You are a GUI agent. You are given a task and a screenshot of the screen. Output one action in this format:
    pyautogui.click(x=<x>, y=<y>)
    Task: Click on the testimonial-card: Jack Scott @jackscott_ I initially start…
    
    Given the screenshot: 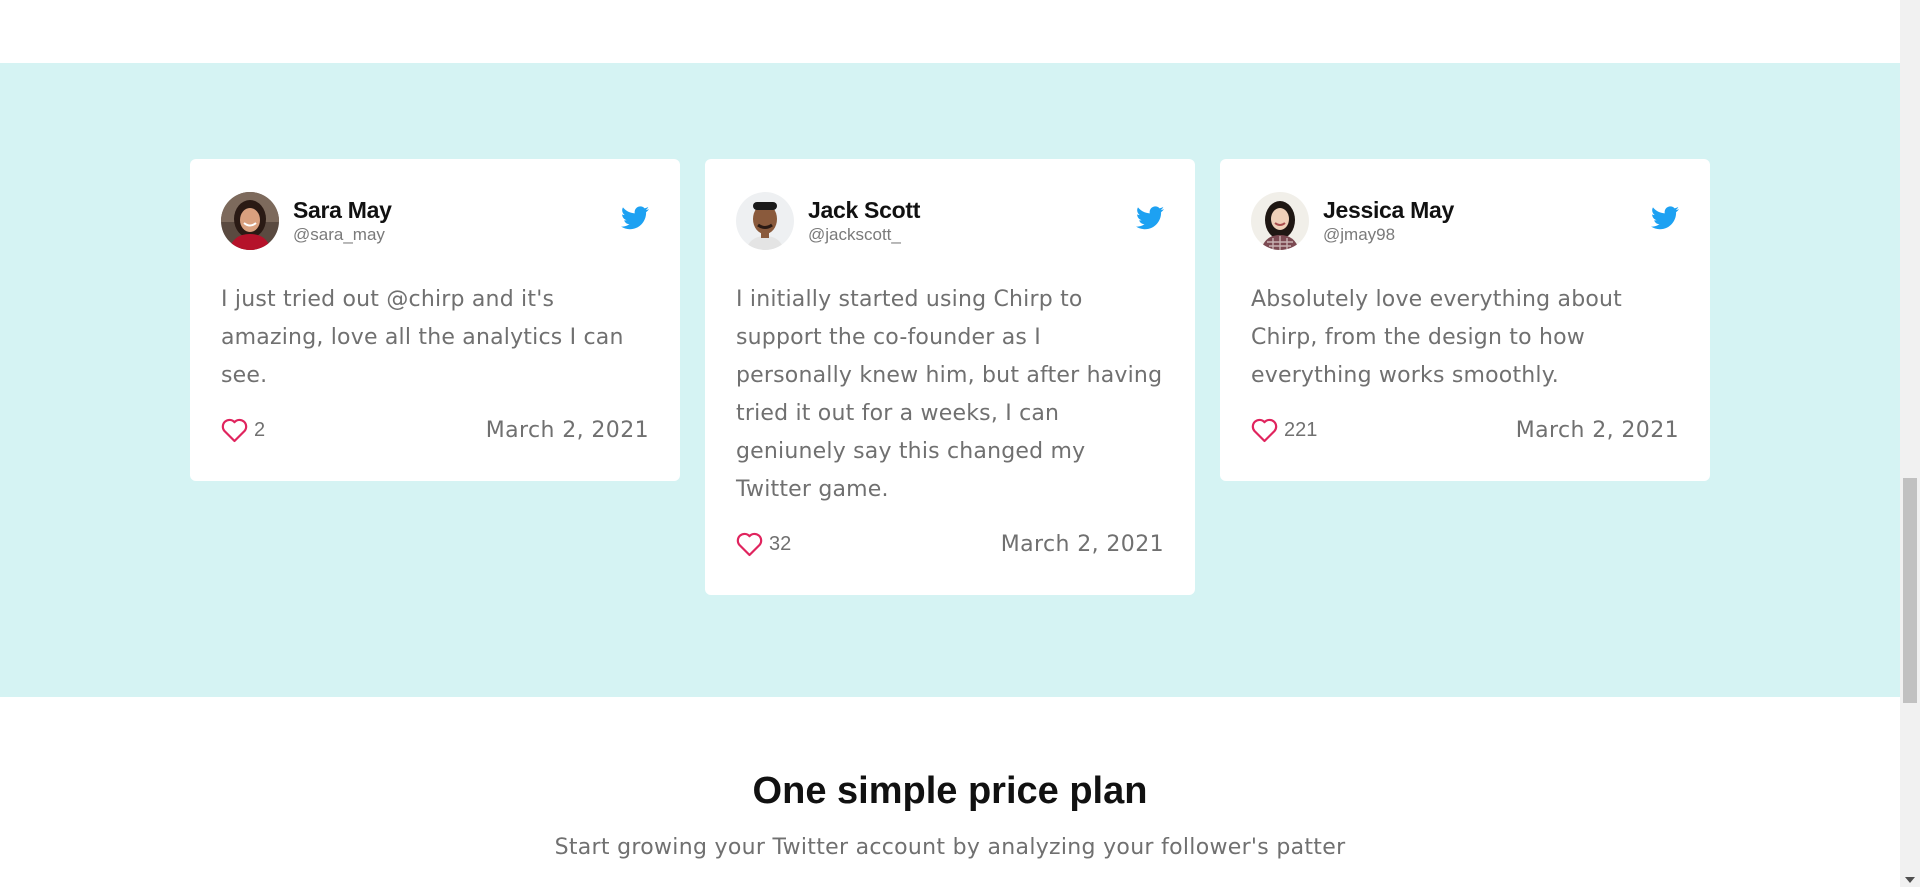 What is the action you would take?
    pyautogui.click(x=950, y=377)
    